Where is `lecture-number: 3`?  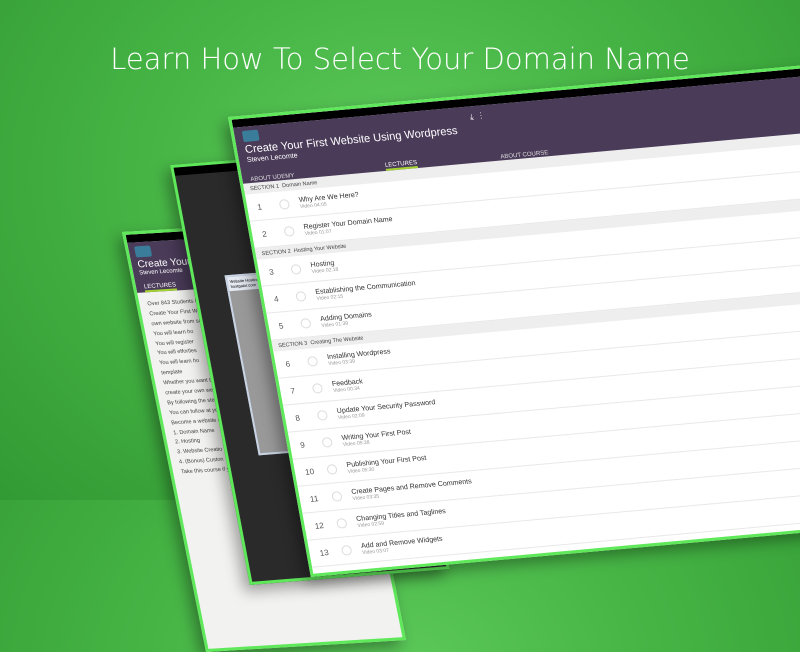
lecture-number: 3 is located at coordinates (271, 271).